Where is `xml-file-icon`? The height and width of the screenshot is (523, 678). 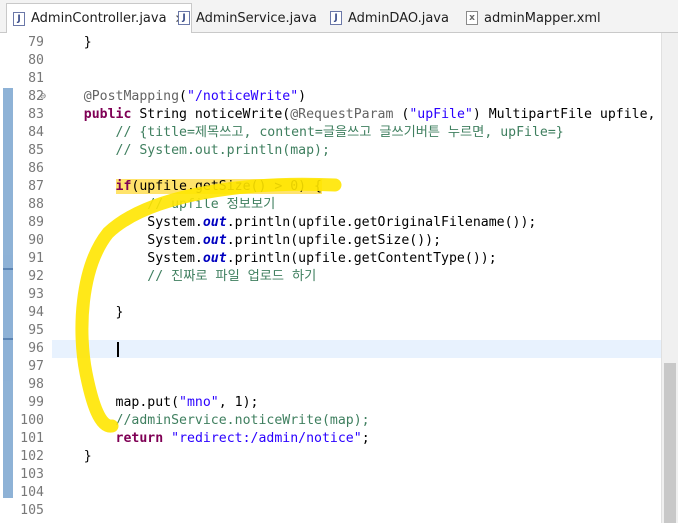
xml-file-icon is located at coordinates (472, 18).